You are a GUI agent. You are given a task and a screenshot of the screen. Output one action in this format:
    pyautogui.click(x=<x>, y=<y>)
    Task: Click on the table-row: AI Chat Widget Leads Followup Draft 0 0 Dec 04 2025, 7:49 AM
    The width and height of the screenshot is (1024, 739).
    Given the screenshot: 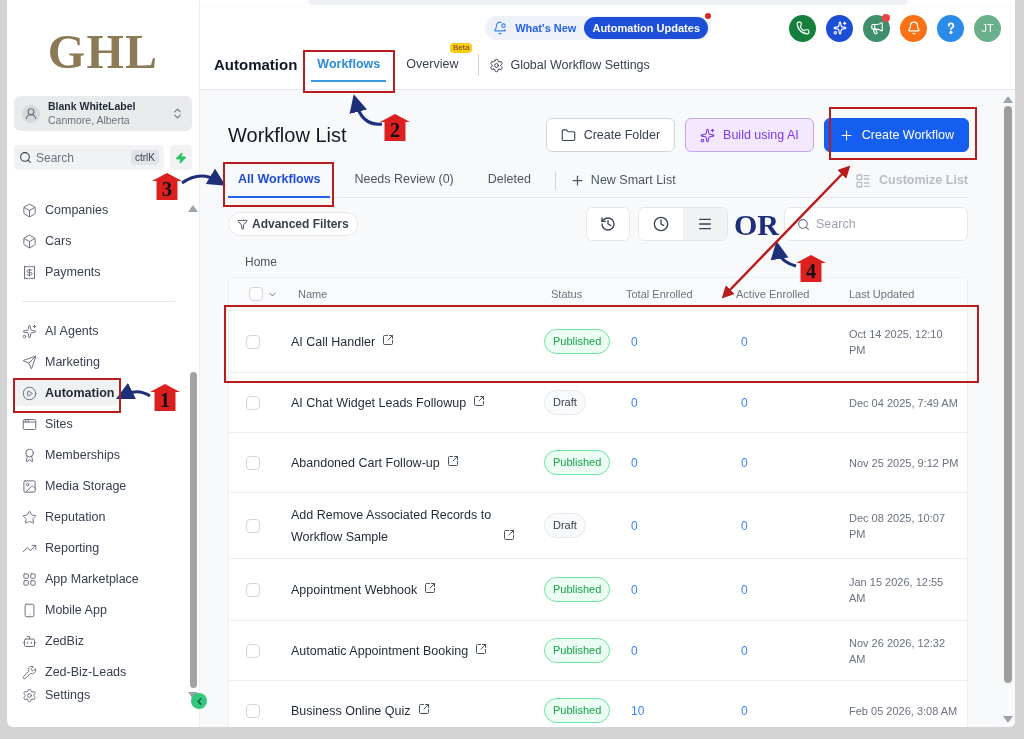 What is the action you would take?
    pyautogui.click(x=598, y=403)
    